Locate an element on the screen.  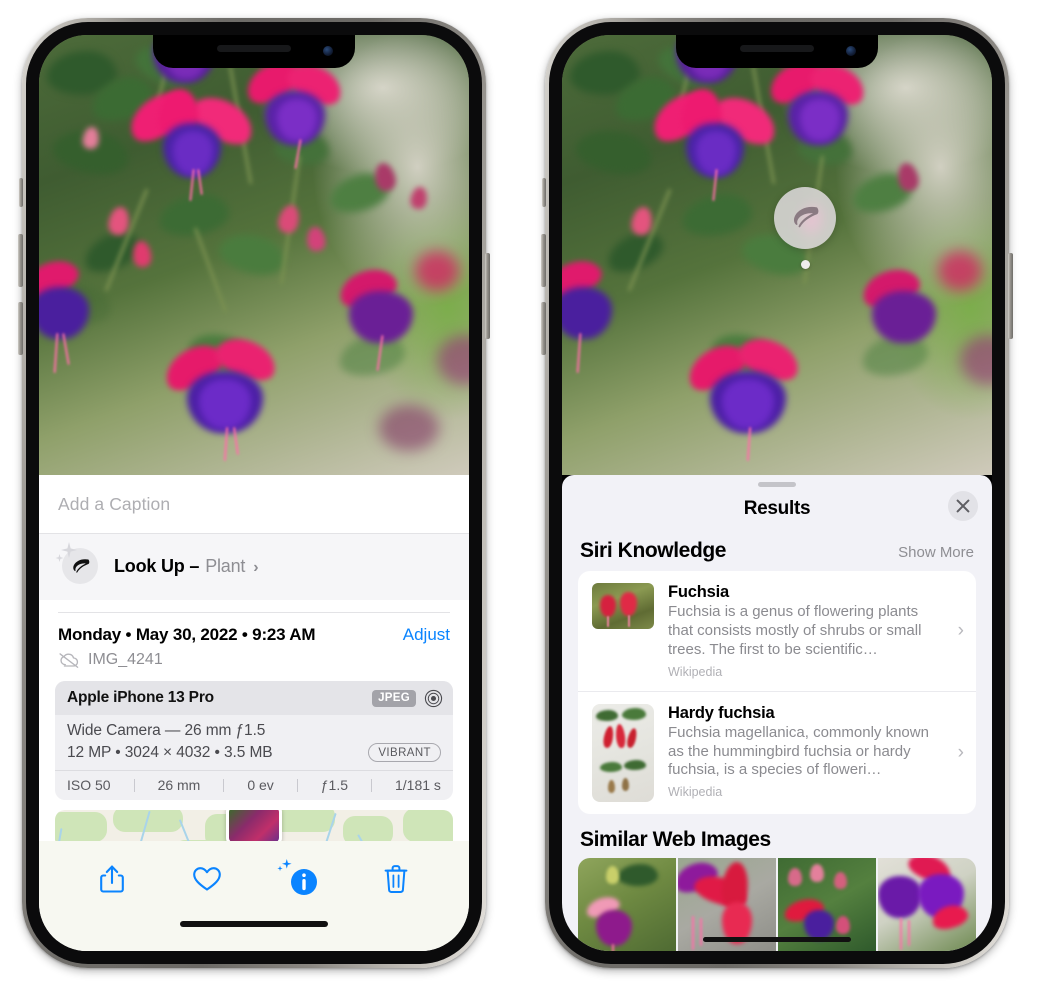
look-up-section: Look Up – Plant › is located at coordinates (254, 567).